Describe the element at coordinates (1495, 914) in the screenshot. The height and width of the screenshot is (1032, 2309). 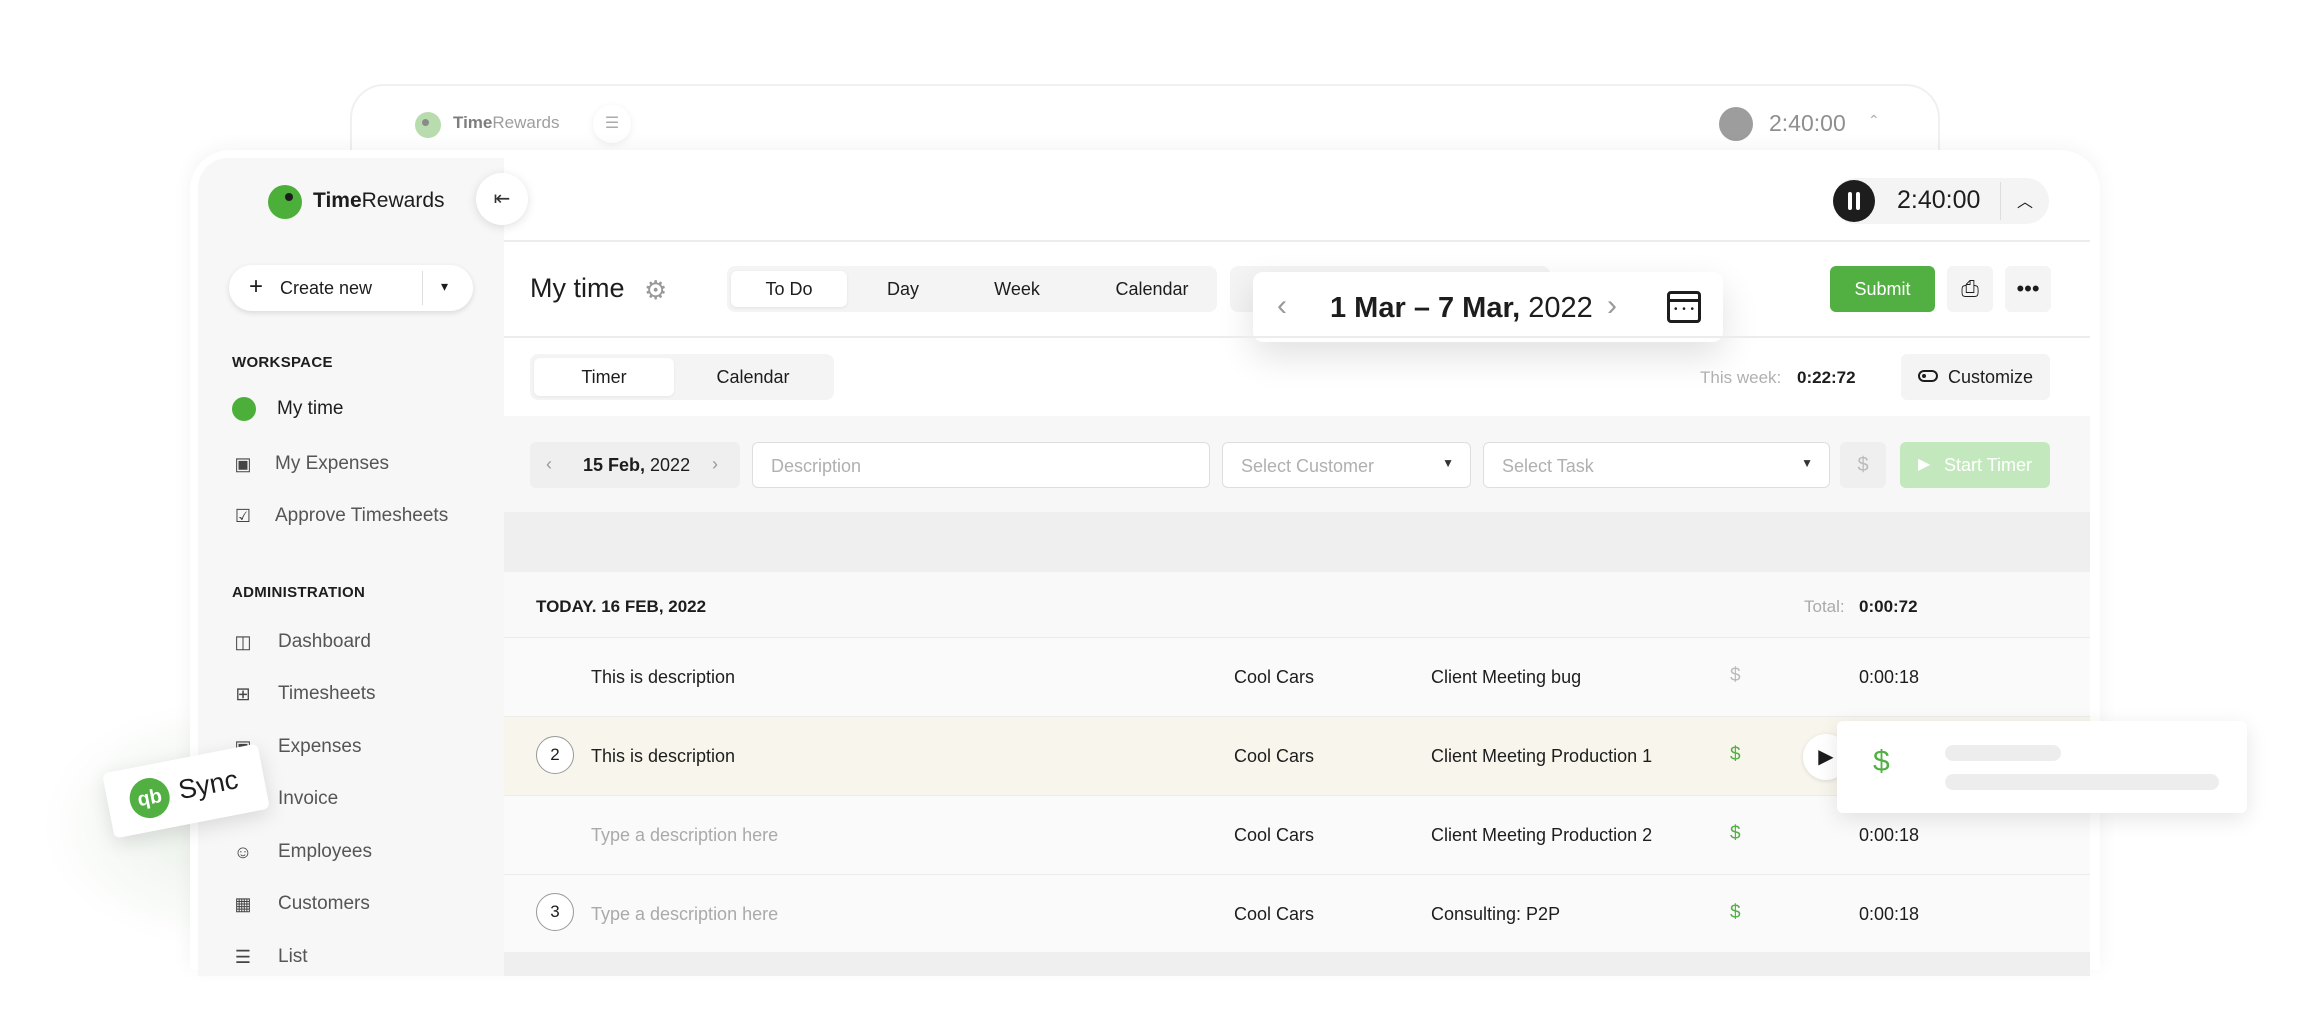
I see `row-task: Consulting: P2P` at that location.